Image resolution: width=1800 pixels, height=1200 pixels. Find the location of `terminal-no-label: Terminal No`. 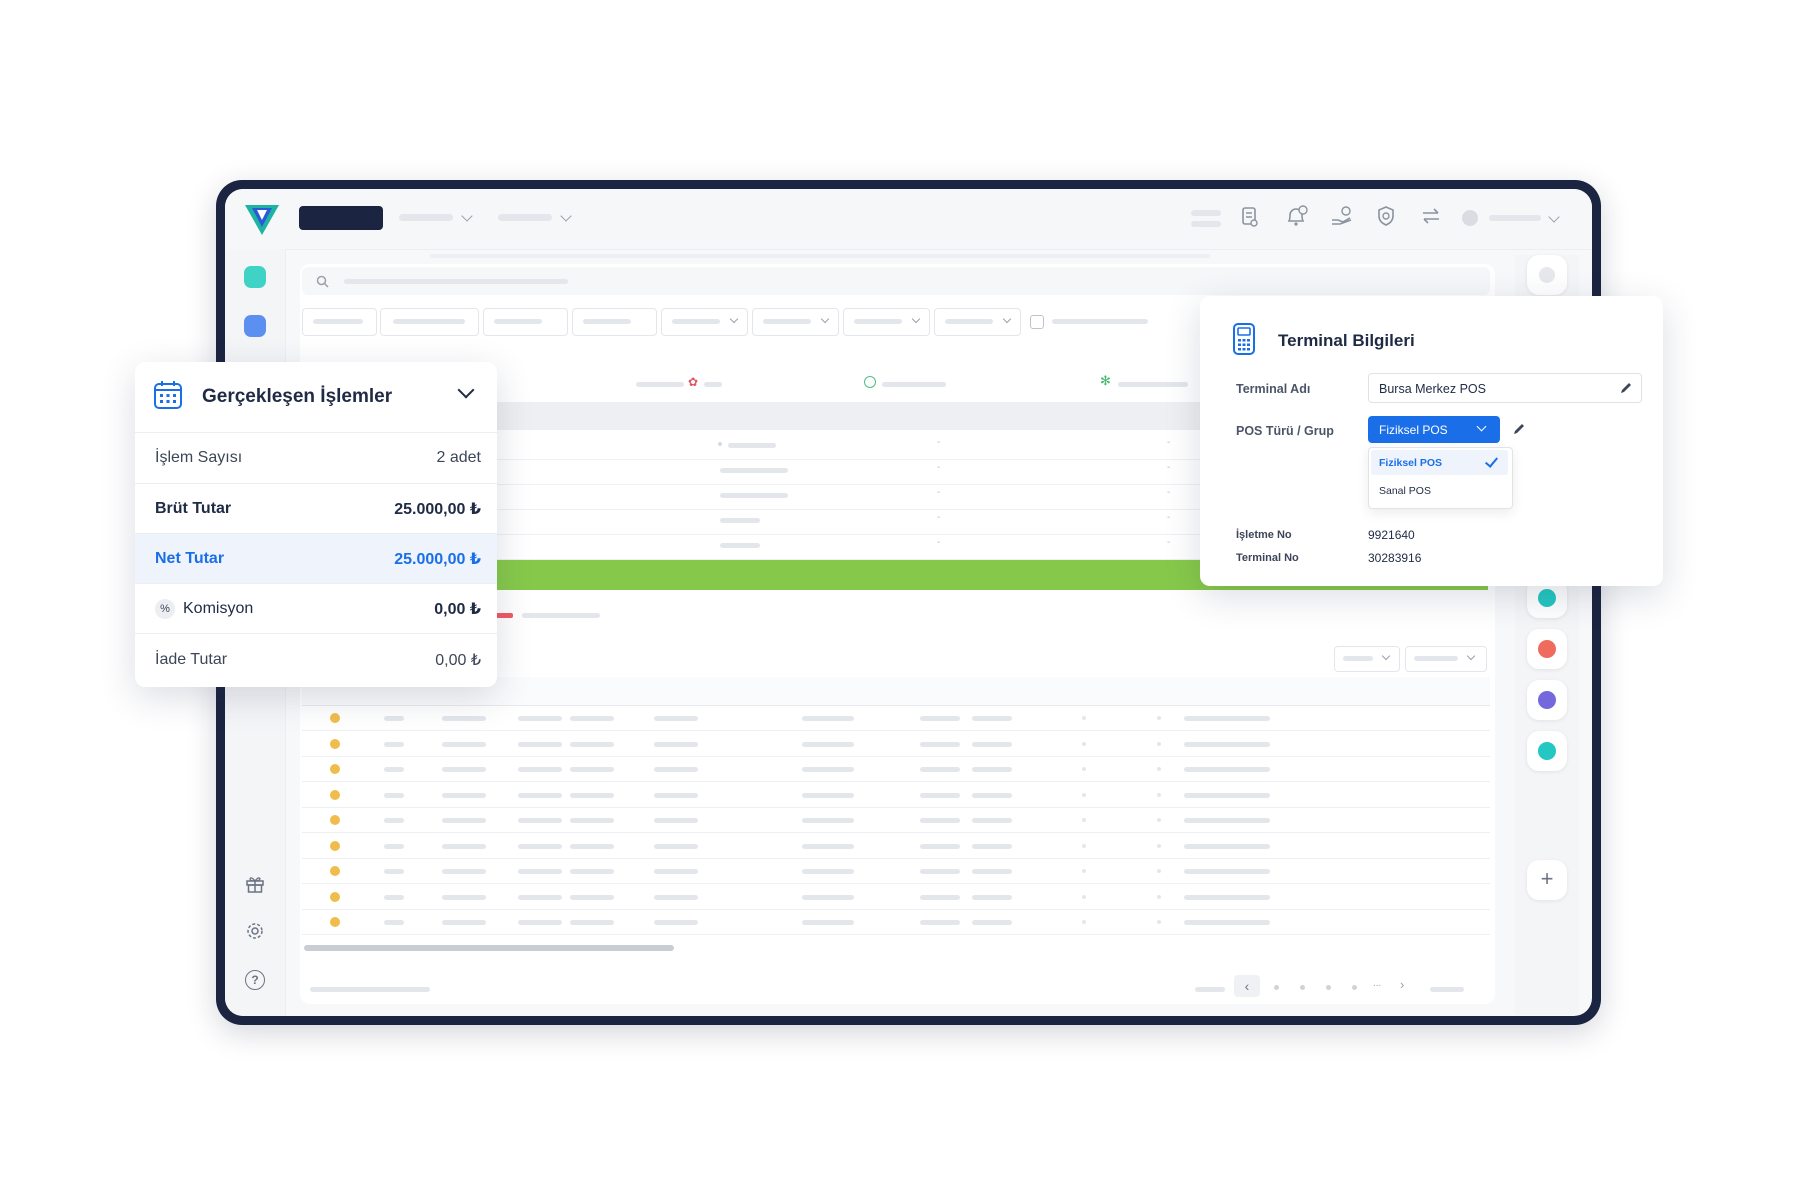

terminal-no-label: Terminal No is located at coordinates (1267, 558).